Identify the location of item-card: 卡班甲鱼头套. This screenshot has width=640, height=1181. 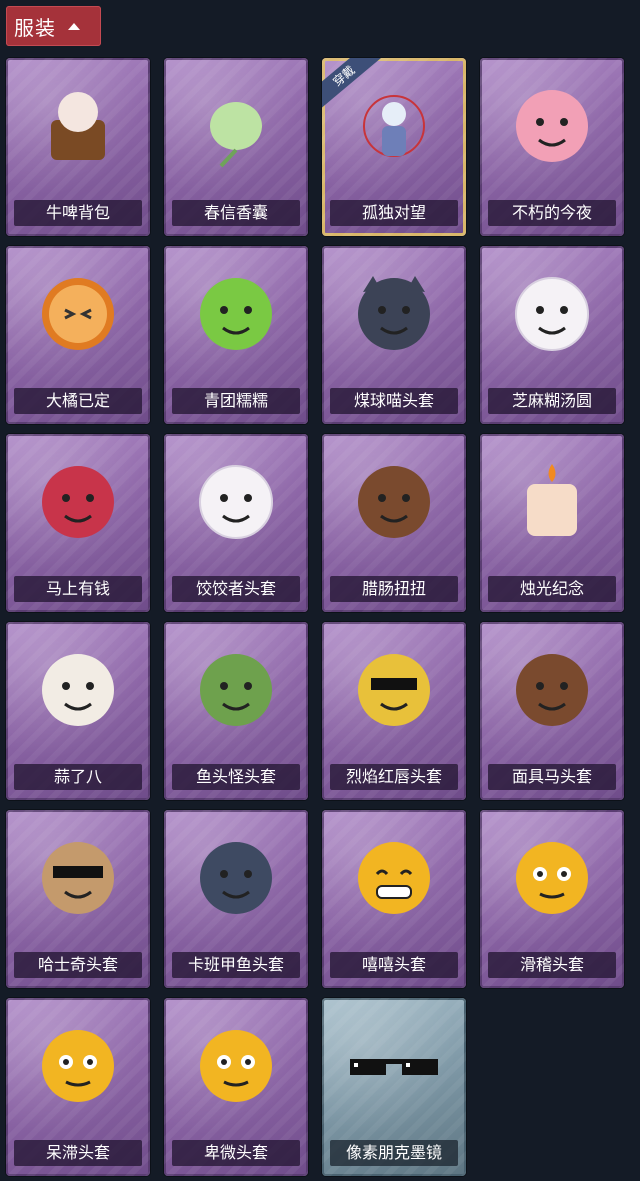
(236, 899).